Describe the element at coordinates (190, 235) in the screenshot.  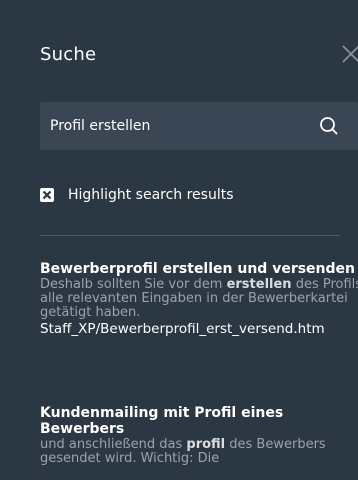
I see `divider` at that location.